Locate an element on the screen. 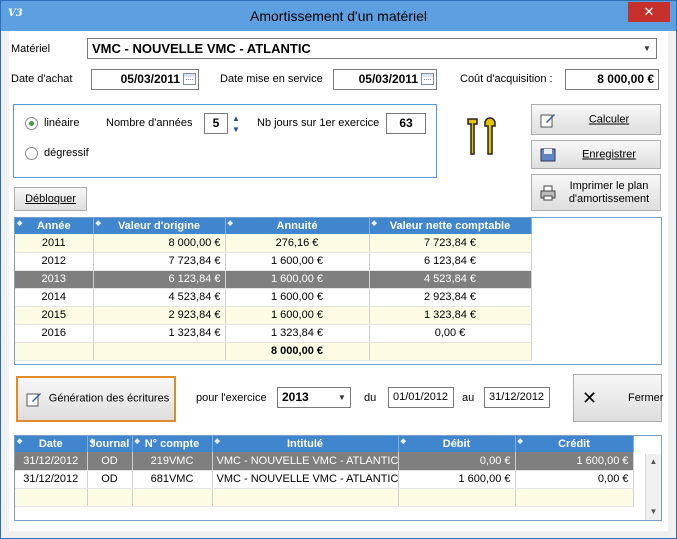 The width and height of the screenshot is (677, 539). du-date-field: 01/01/2012 is located at coordinates (421, 397).